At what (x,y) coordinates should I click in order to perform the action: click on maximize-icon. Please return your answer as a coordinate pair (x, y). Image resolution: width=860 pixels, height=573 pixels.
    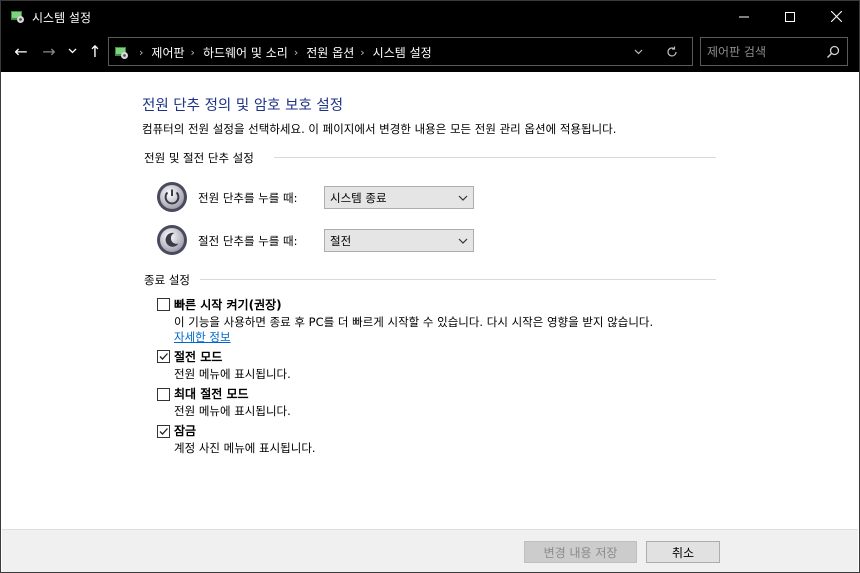
    Looking at the image, I should click on (790, 16).